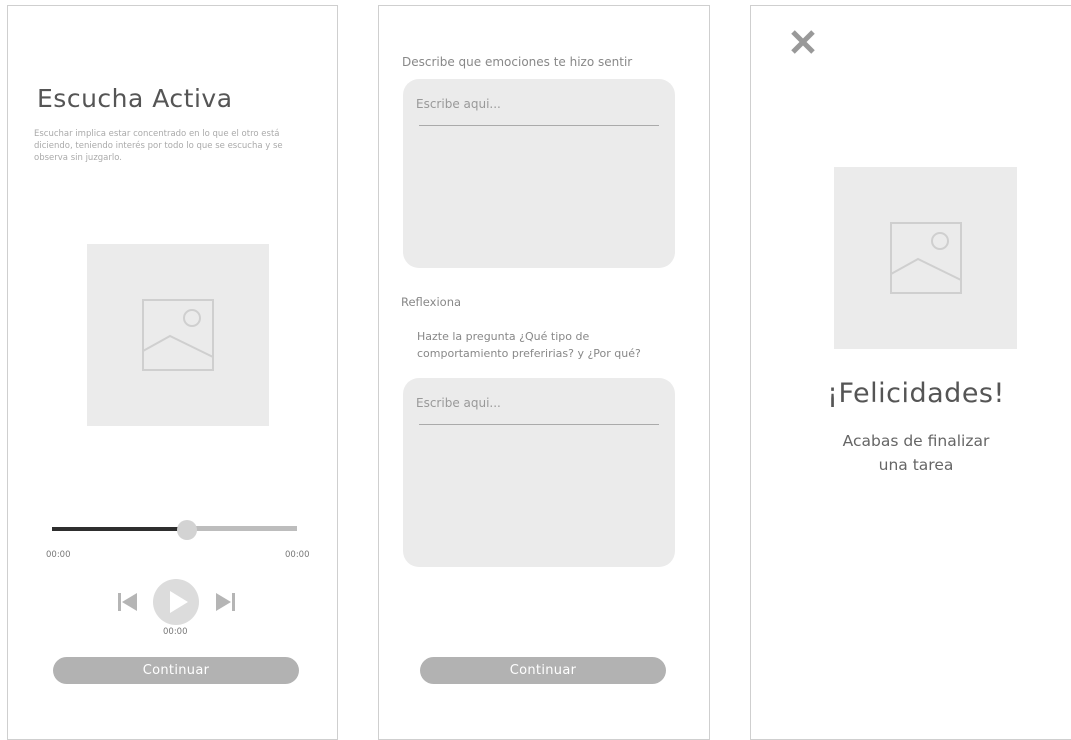  Describe the element at coordinates (297, 555) in the screenshot. I see `time-end: 00:00` at that location.